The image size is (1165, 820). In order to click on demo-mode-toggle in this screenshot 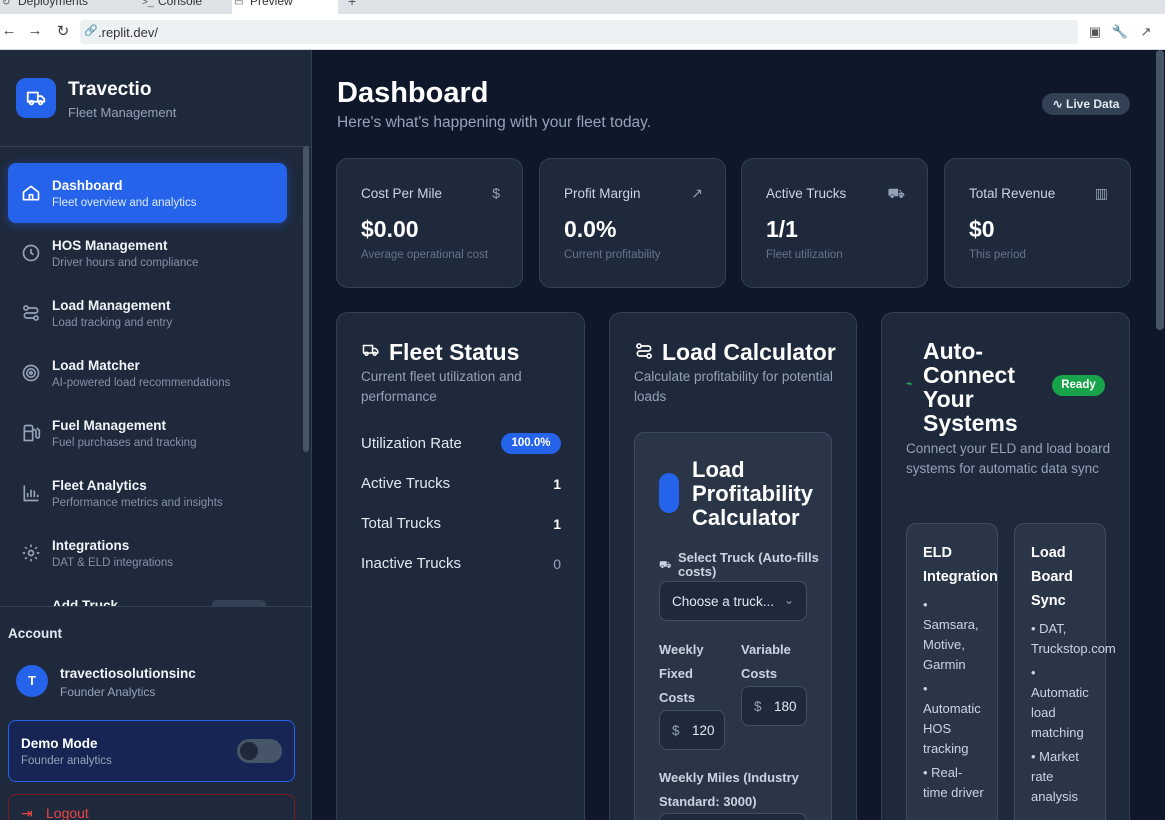, I will do `click(259, 751)`.